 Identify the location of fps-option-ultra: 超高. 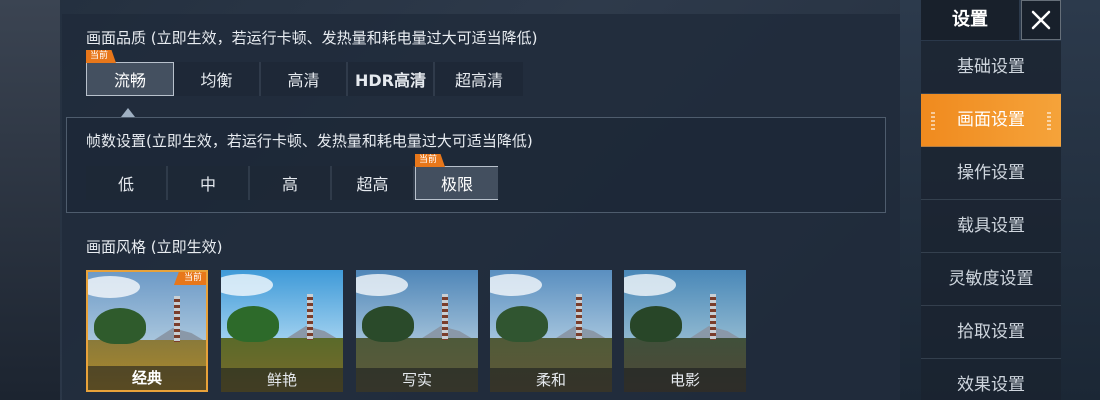
(373, 183).